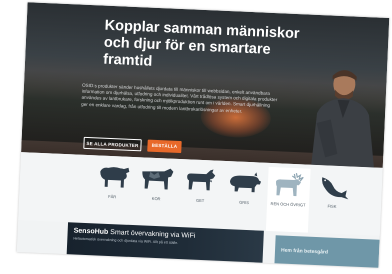 Image resolution: width=392 pixels, height=274 pixels. I want to click on animal-label: REN OCH ÖVRIGT, so click(288, 204).